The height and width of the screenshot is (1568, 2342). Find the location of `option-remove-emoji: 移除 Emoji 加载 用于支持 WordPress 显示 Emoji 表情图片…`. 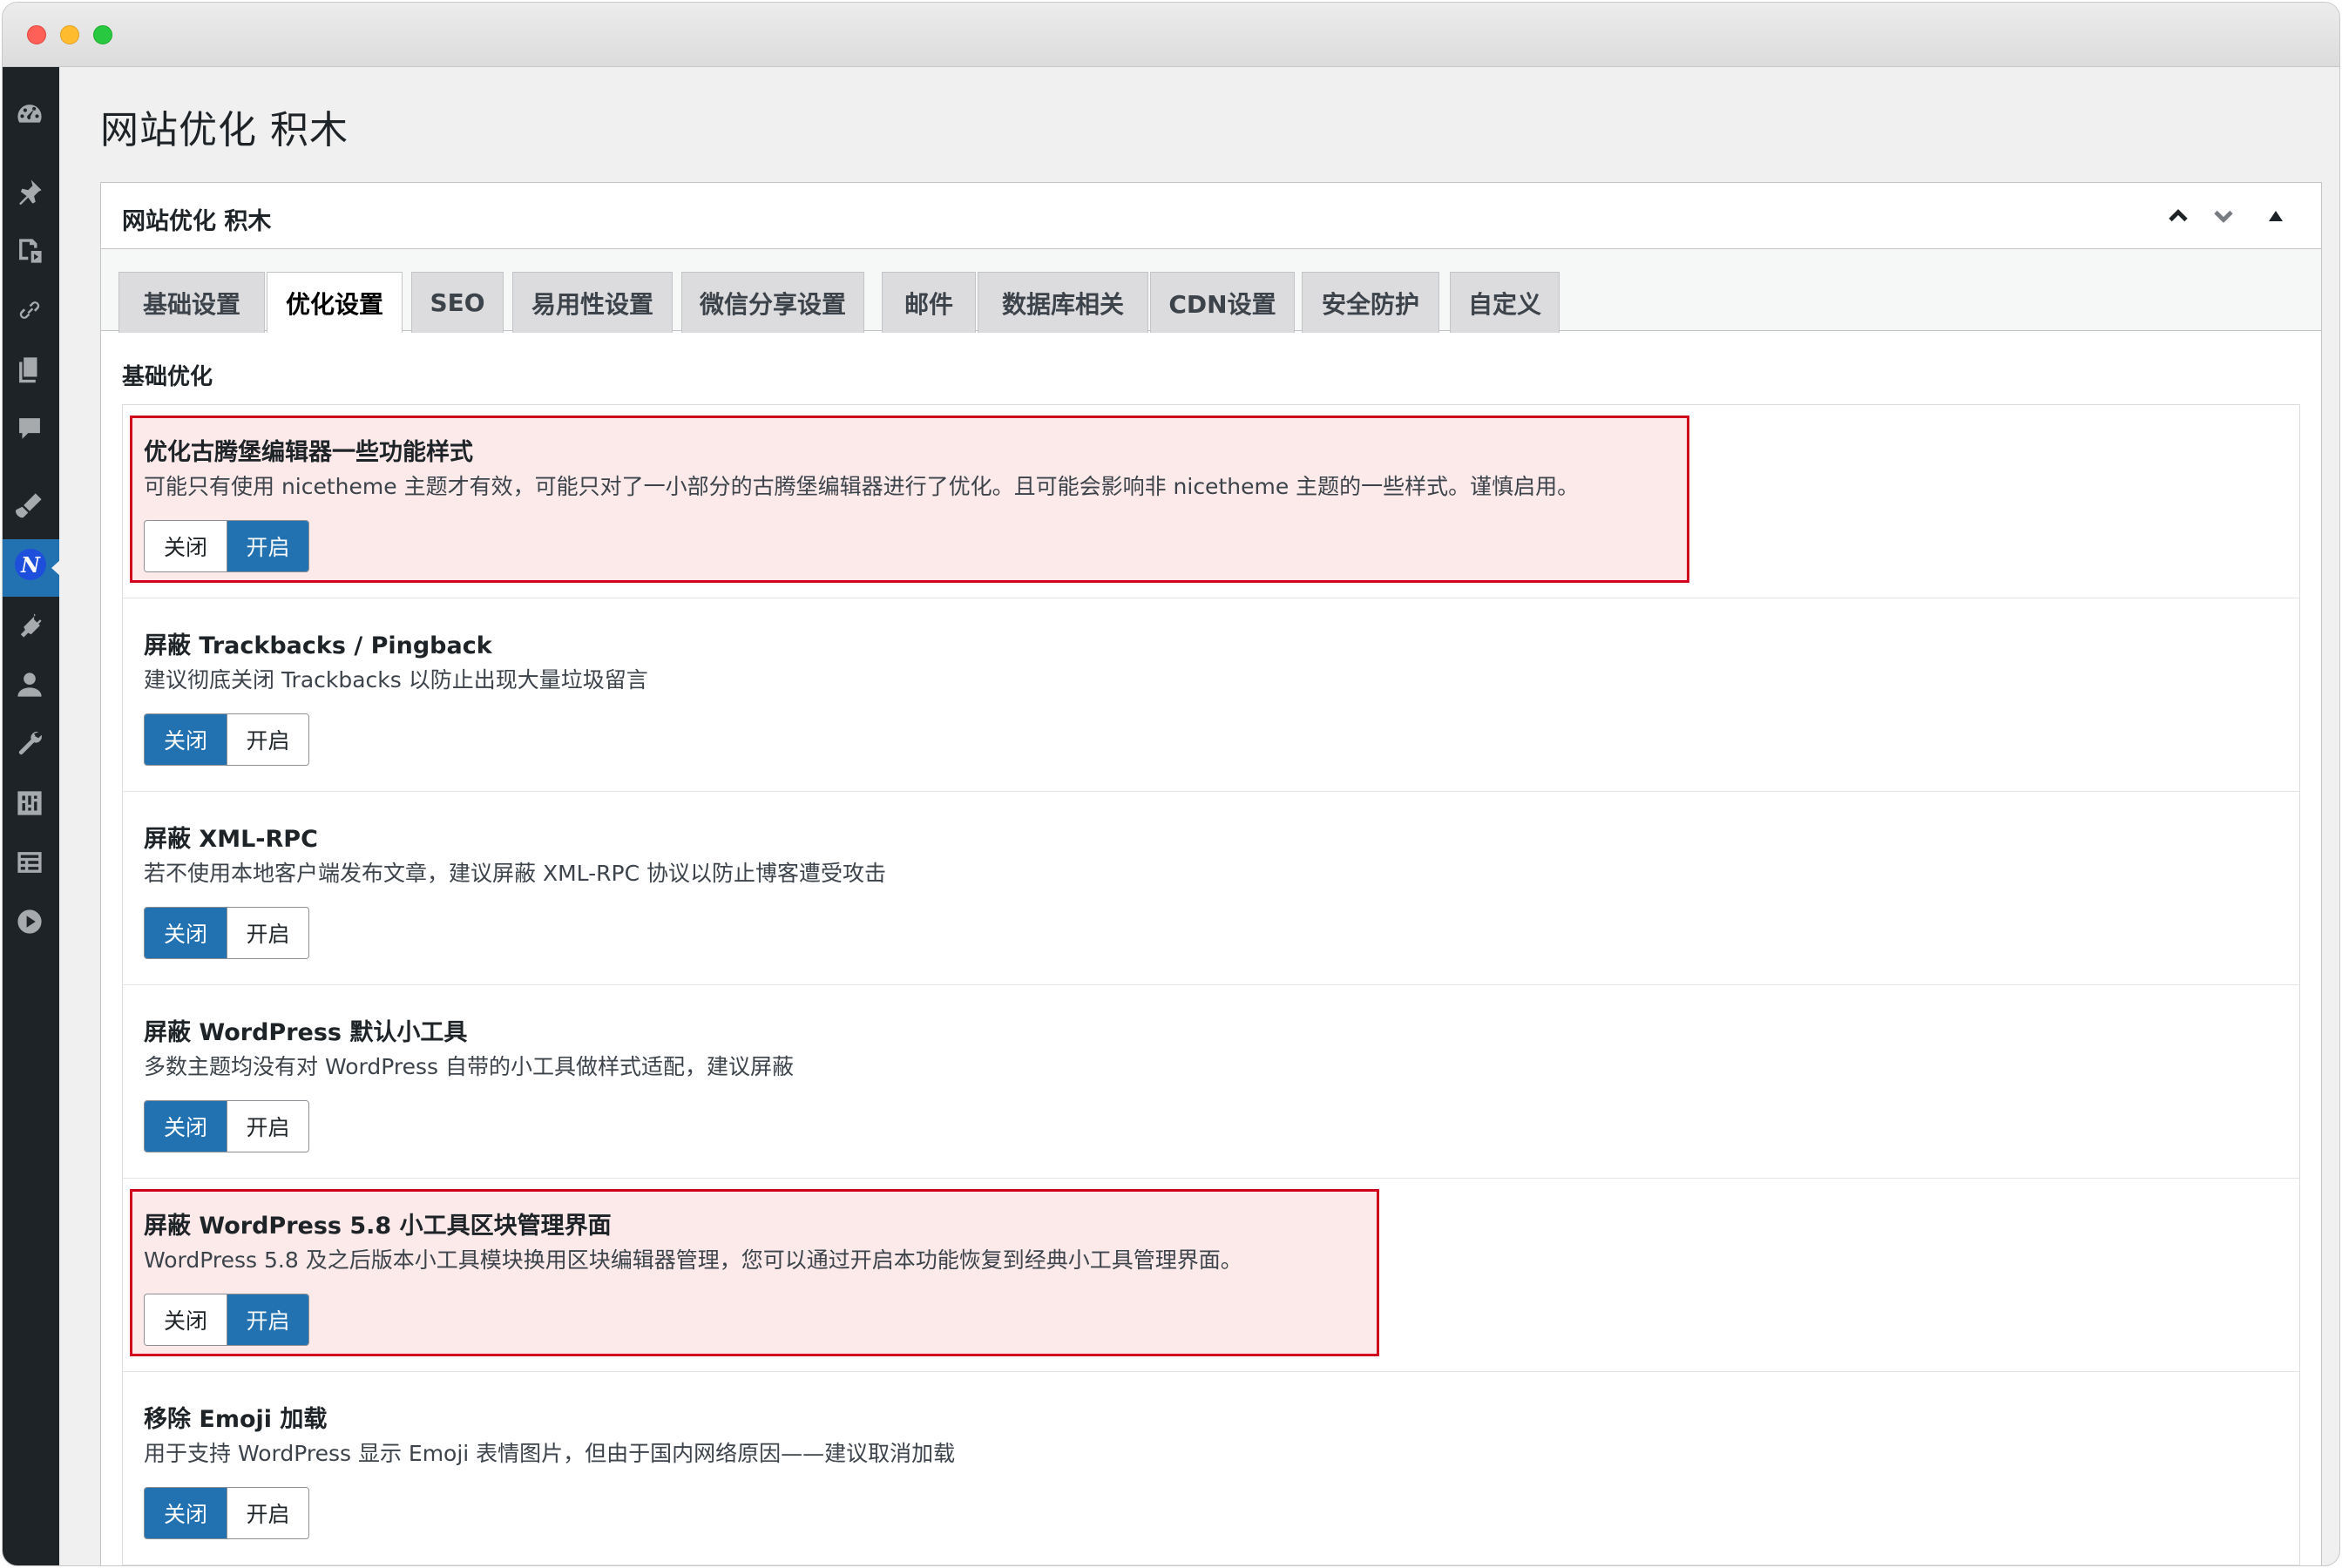

option-remove-emoji: 移除 Emoji 加载 用于支持 WordPress 显示 Emoji 表情图片… is located at coordinates (1211, 1468).